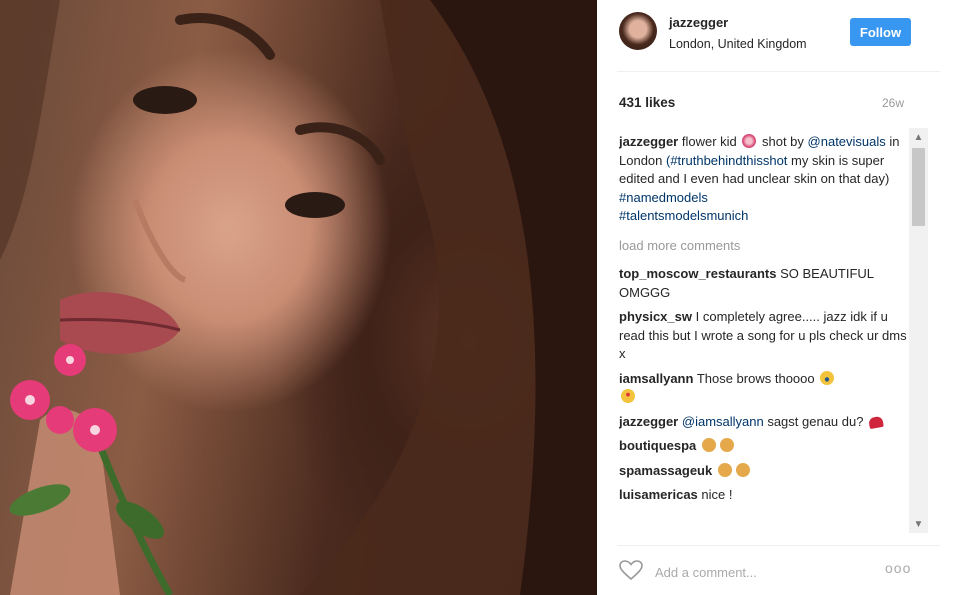 This screenshot has width=960, height=595. What do you see at coordinates (723, 421) in the screenshot?
I see `comment-mention: @iamsallyann` at bounding box center [723, 421].